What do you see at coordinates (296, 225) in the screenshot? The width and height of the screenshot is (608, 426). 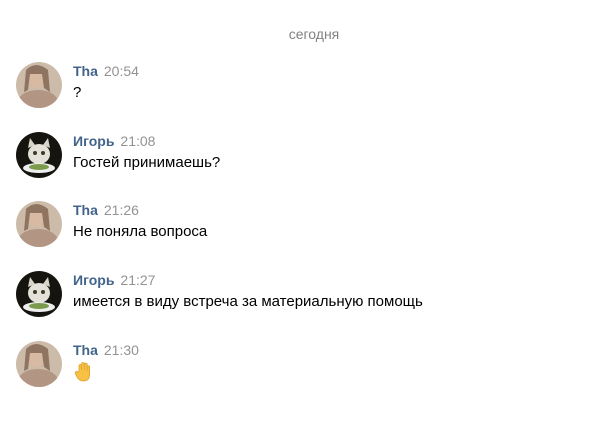 I see `message-item: Tha 21:26 Не поняла вопроса` at bounding box center [296, 225].